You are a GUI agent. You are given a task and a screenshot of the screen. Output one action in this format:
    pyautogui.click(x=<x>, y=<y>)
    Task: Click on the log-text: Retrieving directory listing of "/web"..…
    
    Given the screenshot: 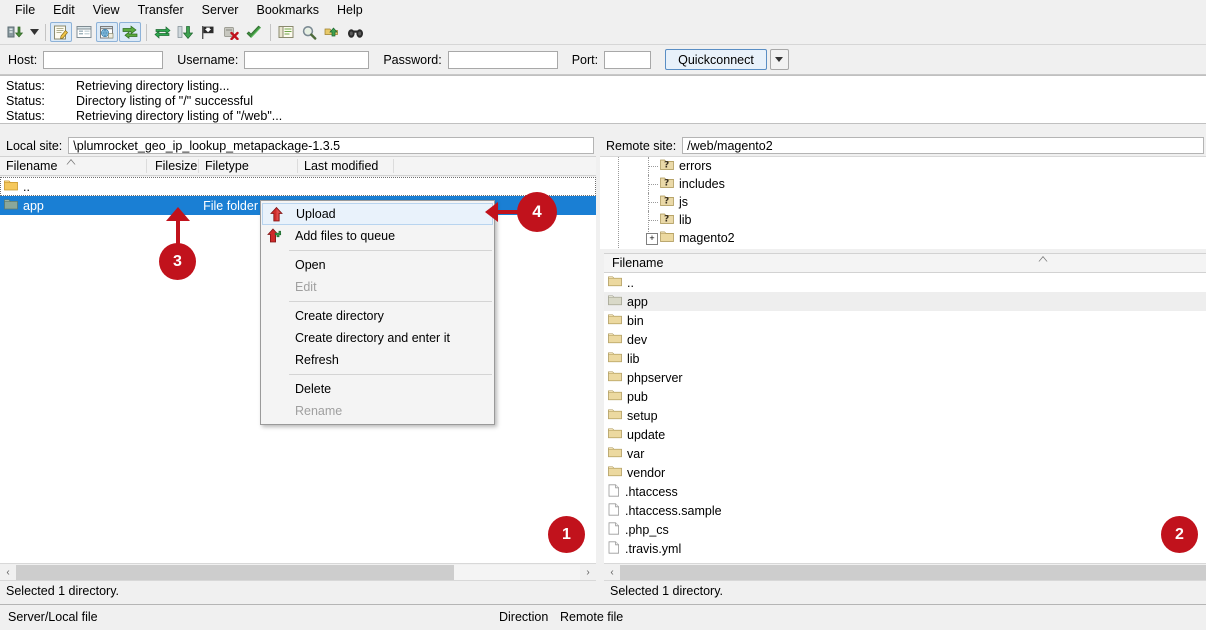 What is the action you would take?
    pyautogui.click(x=179, y=116)
    